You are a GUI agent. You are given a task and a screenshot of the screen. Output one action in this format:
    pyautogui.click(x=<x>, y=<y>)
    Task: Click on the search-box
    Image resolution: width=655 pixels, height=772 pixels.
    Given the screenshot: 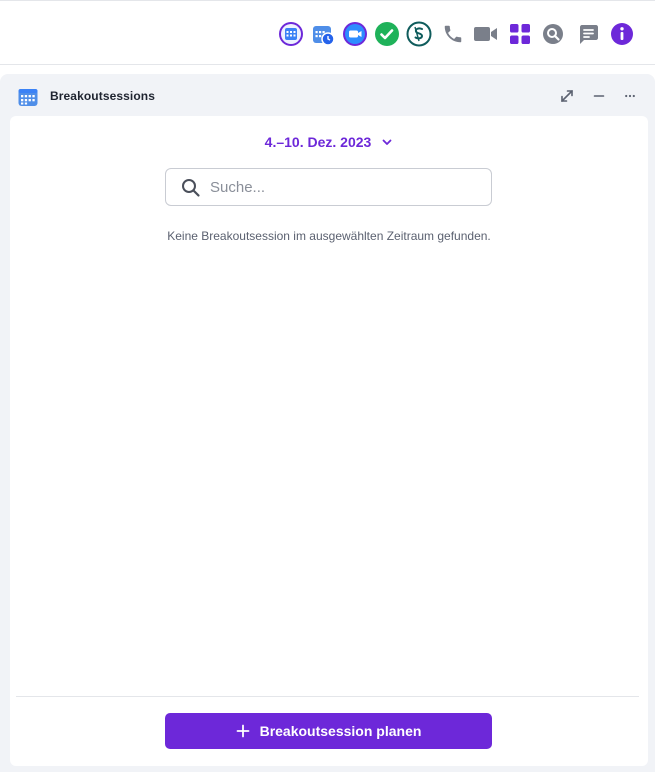 What is the action you would take?
    pyautogui.click(x=328, y=187)
    